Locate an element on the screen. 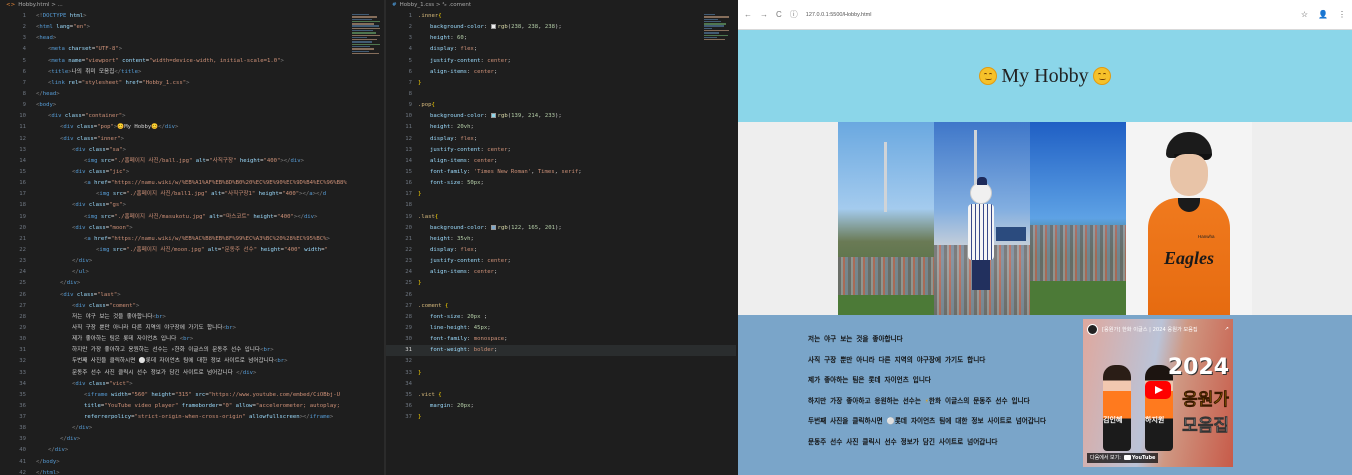 Image resolution: width=1352 pixels, height=475 pixels. code-line: 33} is located at coordinates (561, 373).